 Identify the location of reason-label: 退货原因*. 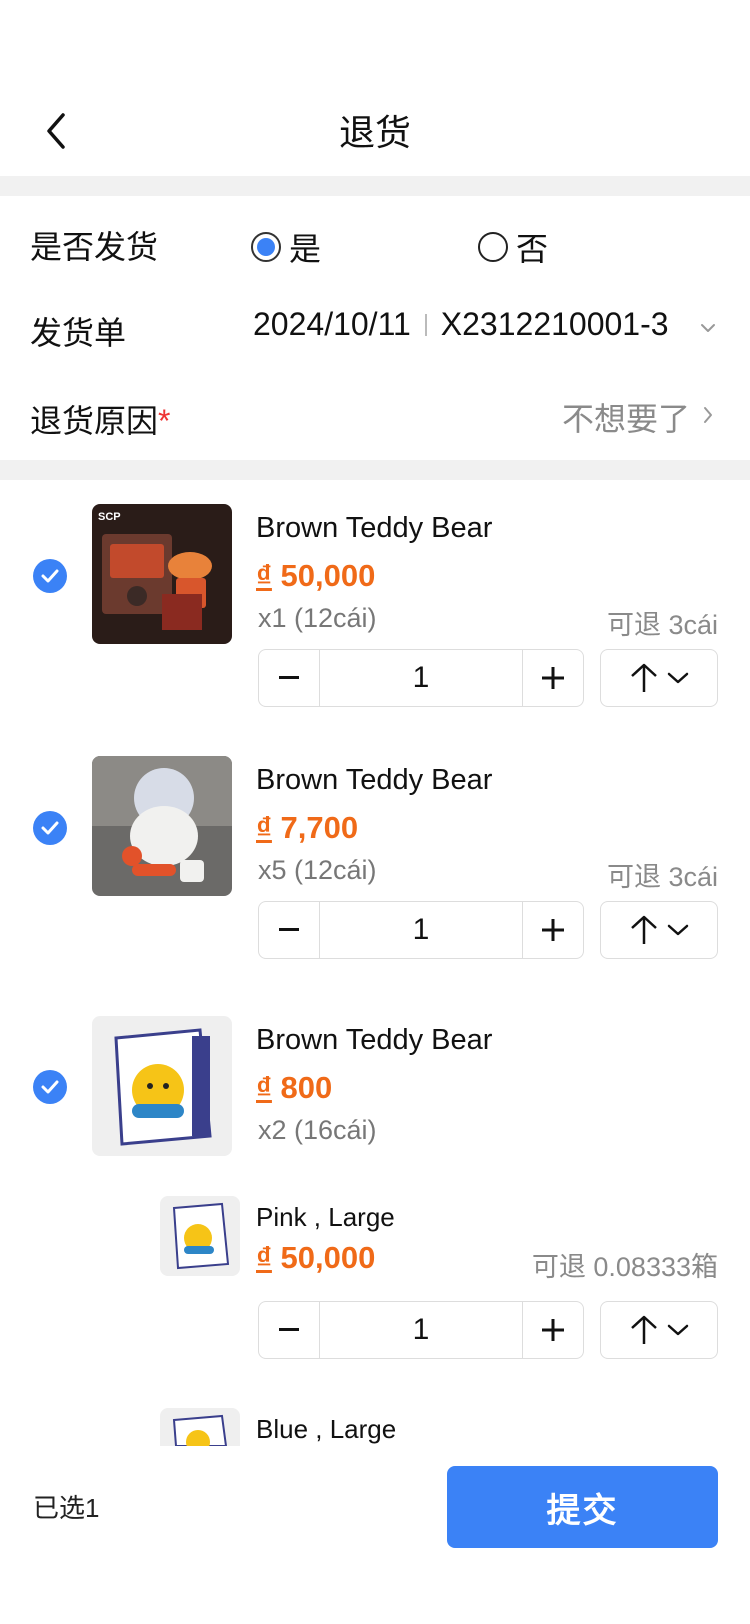
(100, 419).